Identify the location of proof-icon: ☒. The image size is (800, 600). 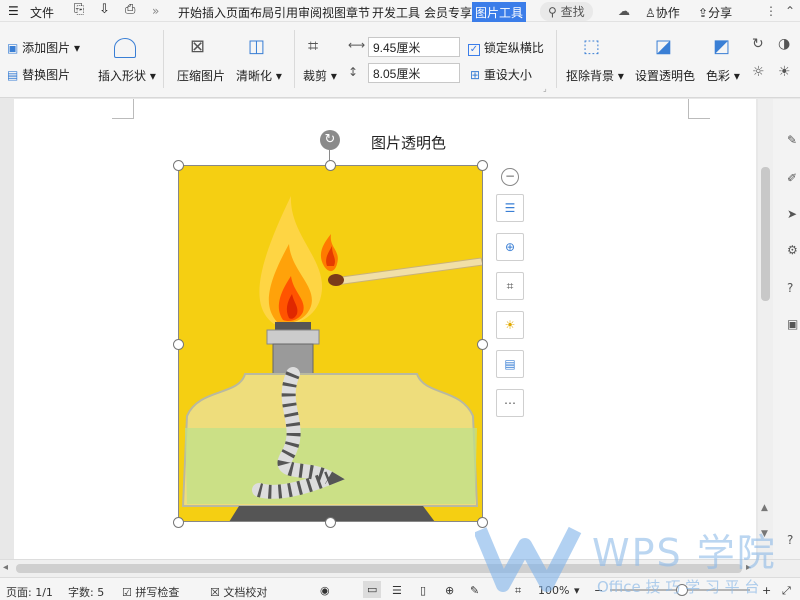
(215, 592).